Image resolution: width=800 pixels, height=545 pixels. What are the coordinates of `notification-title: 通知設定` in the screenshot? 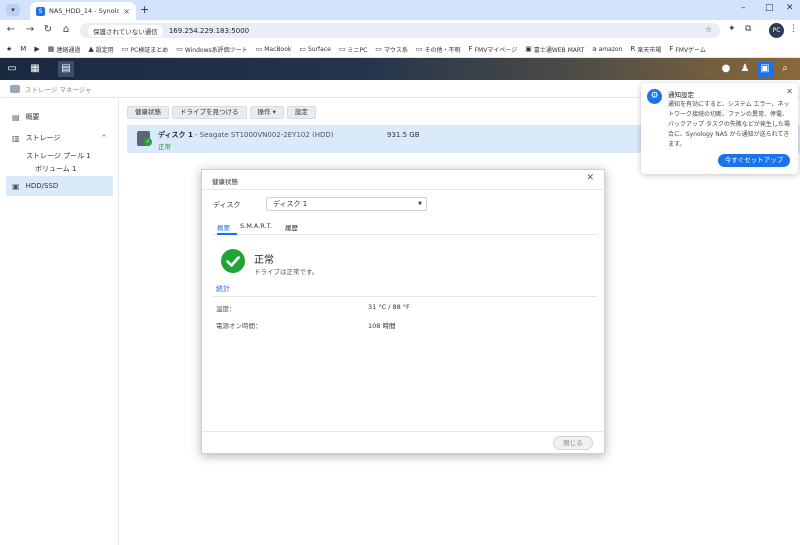 It's located at (681, 95).